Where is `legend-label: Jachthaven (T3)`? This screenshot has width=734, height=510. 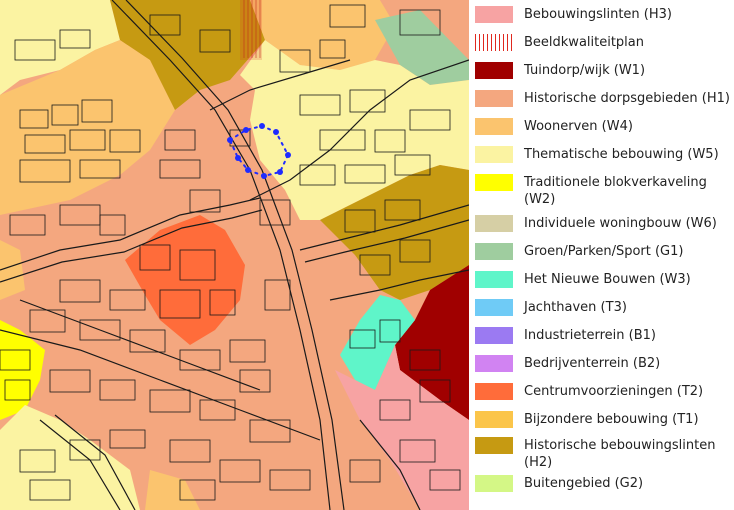 legend-label: Jachthaven (T3) is located at coordinates (575, 307).